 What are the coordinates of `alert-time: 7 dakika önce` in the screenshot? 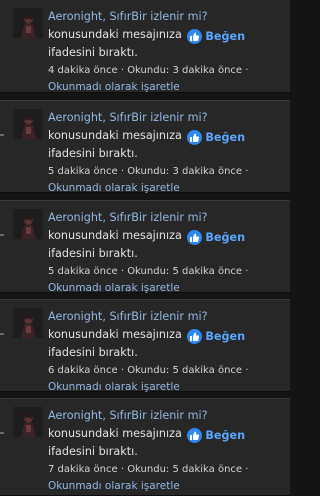 It's located at (83, 469).